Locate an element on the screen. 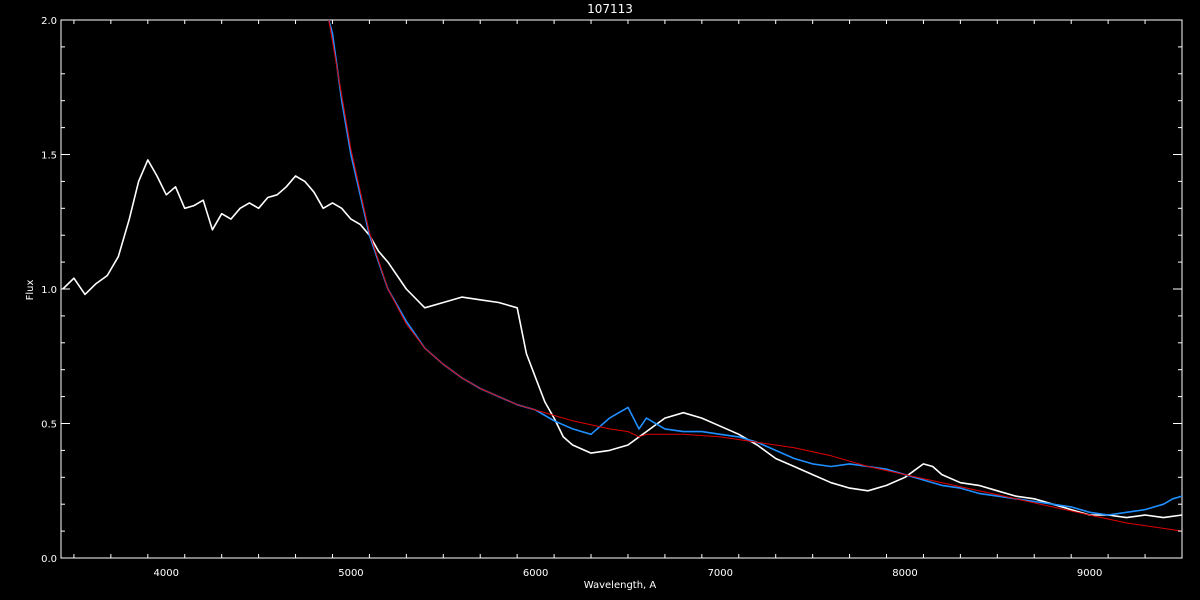 Image resolution: width=1200 pixels, height=600 pixels. y-tick-label: 0.0 is located at coordinates (49, 559).